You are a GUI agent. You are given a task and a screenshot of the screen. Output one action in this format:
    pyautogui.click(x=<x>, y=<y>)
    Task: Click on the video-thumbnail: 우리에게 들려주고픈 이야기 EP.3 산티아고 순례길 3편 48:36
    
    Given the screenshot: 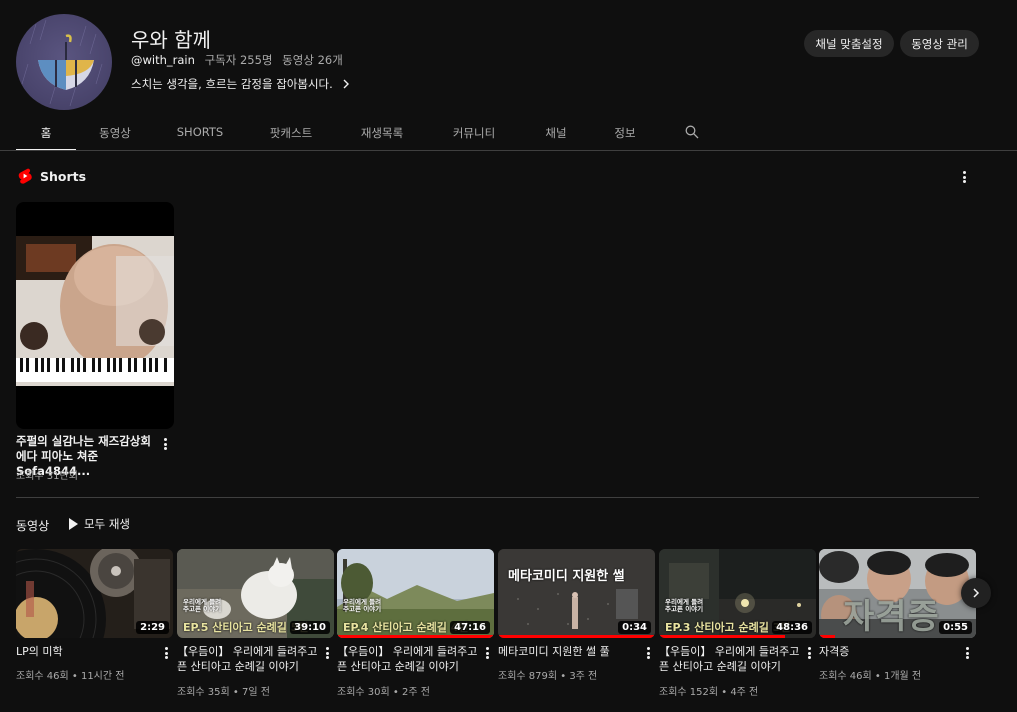 What is the action you would take?
    pyautogui.click(x=737, y=593)
    